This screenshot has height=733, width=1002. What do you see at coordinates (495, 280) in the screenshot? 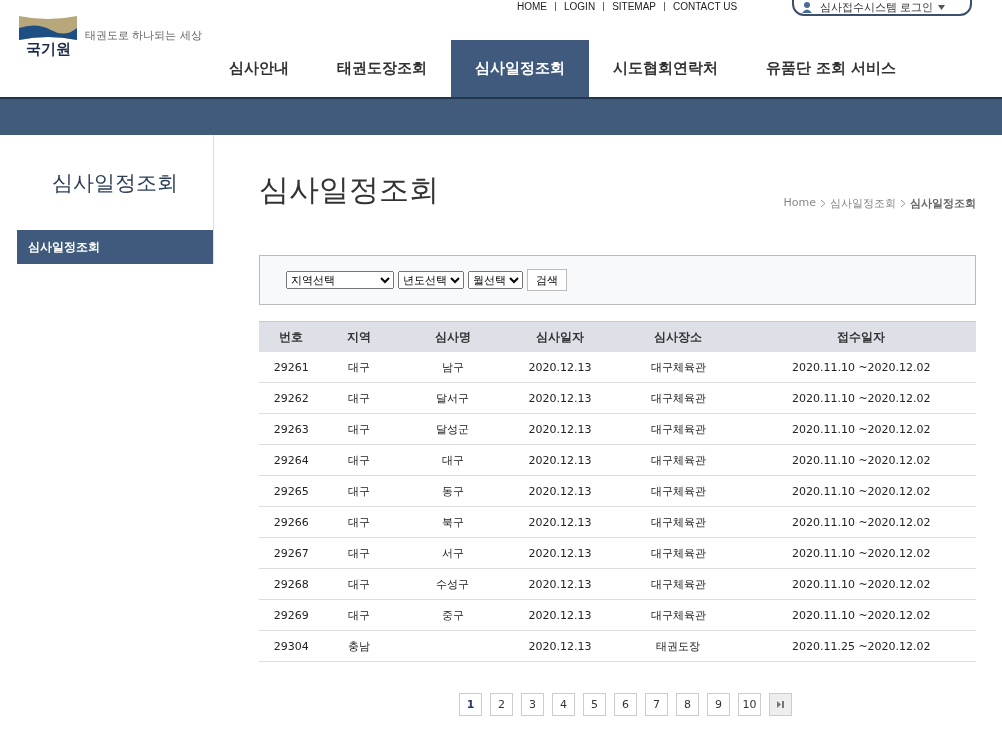
I see `filter-select: 월선택` at bounding box center [495, 280].